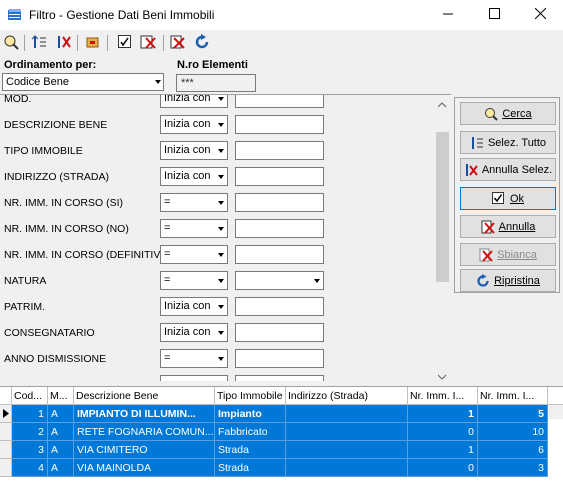 This screenshot has height=481, width=563. What do you see at coordinates (30, 432) in the screenshot?
I see `table-cell: 2` at bounding box center [30, 432].